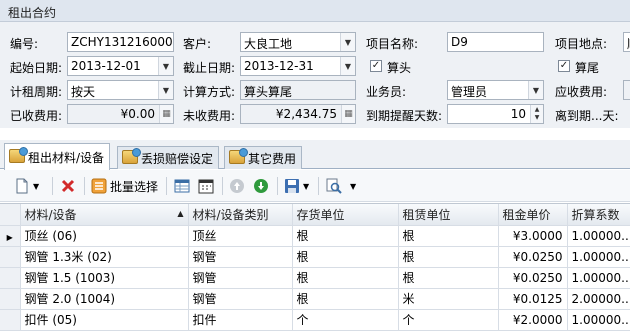 The image size is (630, 331). What do you see at coordinates (533, 215) in the screenshot?
I see `column-header: 租金单价` at bounding box center [533, 215].